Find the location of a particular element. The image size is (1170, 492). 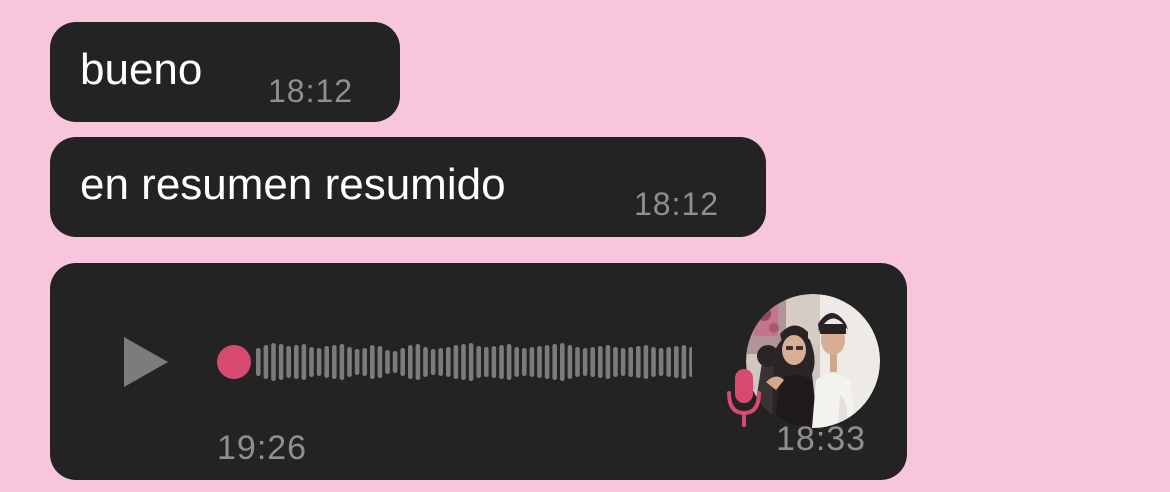

voice-waveform is located at coordinates (451, 362).